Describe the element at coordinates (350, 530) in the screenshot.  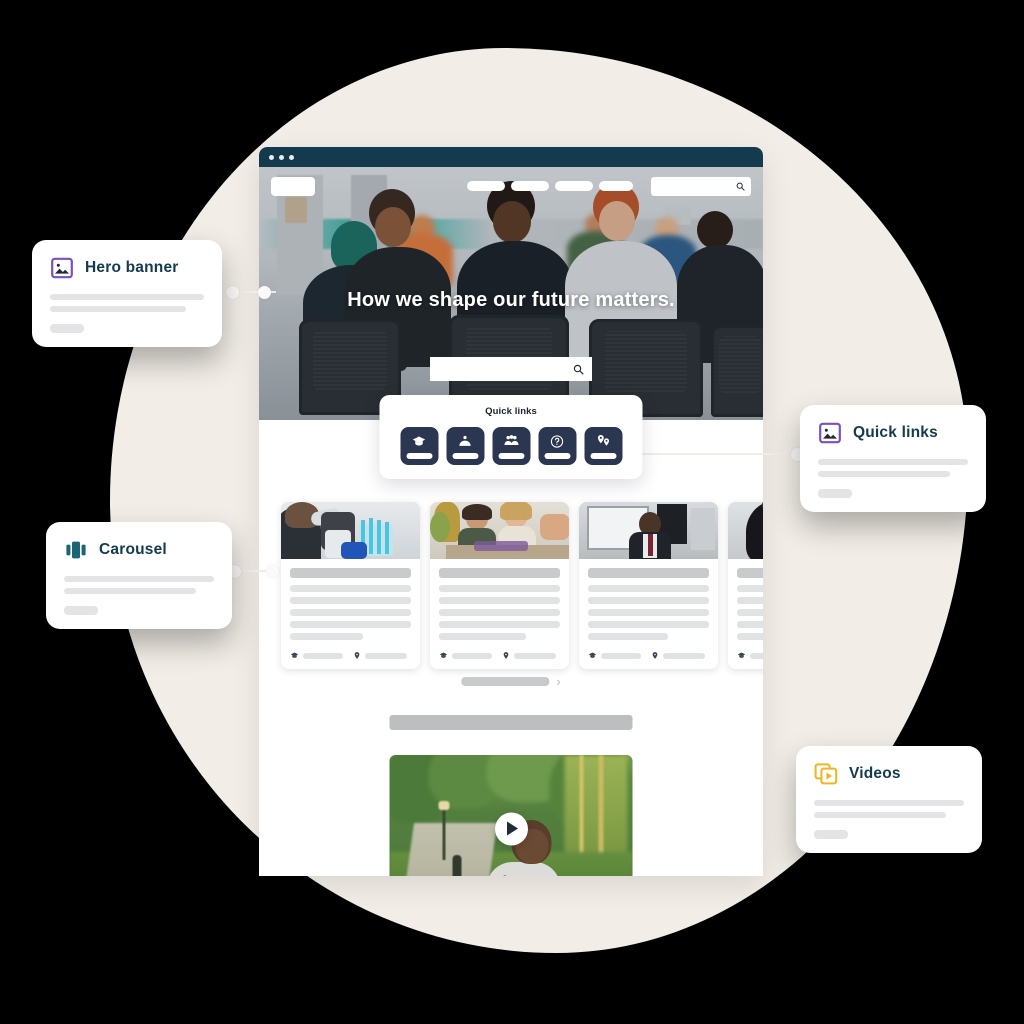
I see `card-image-science-lab` at that location.